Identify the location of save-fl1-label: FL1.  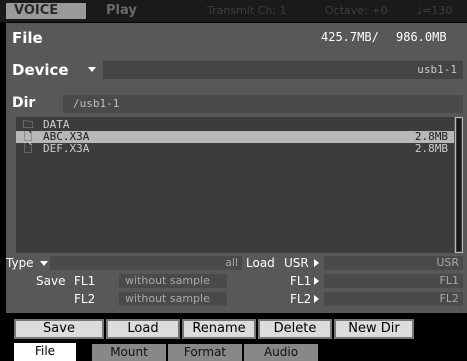
(85, 281).